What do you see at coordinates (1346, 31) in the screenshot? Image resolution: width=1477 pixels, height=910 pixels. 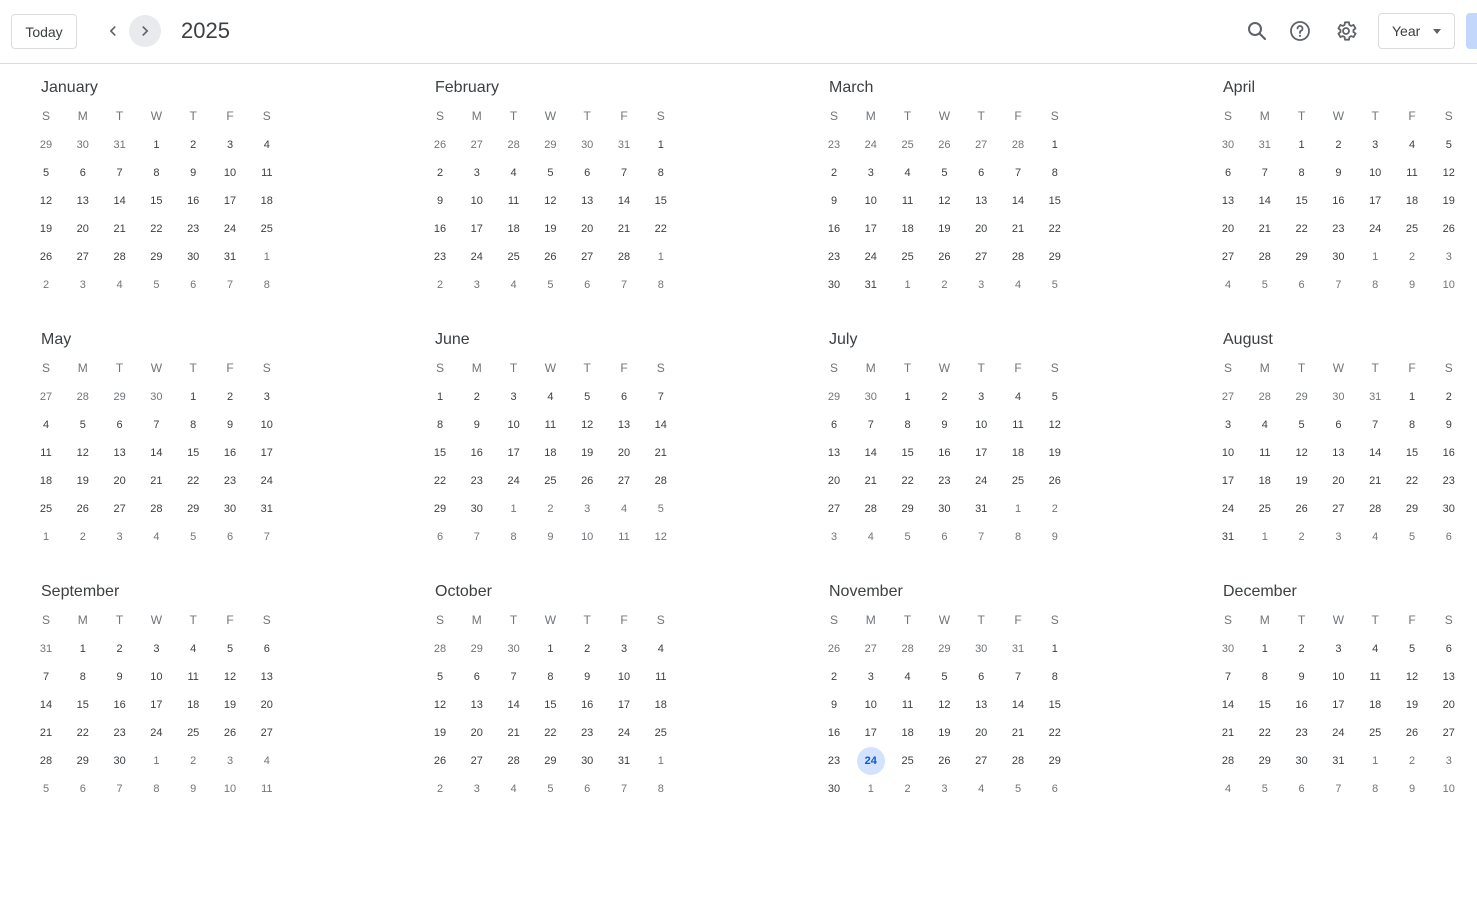 I see `settings-button` at bounding box center [1346, 31].